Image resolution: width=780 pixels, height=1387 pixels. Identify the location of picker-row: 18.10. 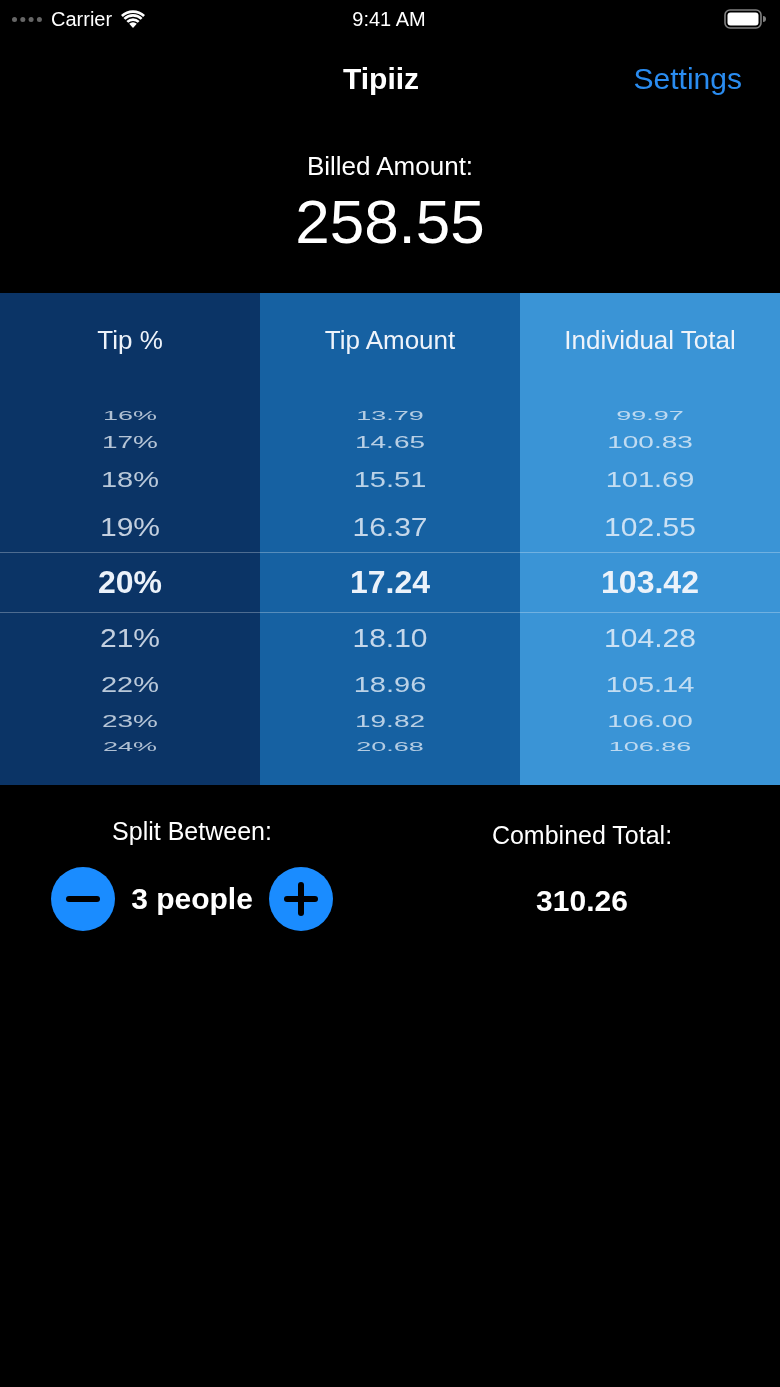
(390, 637).